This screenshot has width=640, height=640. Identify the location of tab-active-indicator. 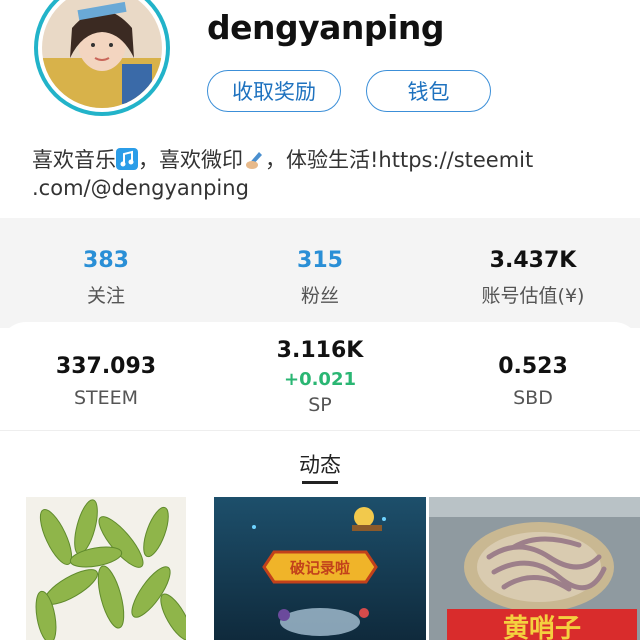
(320, 482).